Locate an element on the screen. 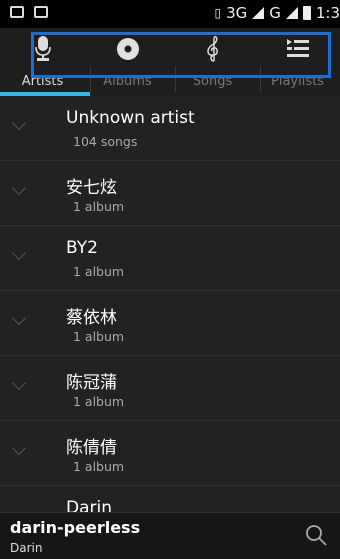 This screenshot has height=559, width=340. list-item: Unknown artist 104 songs is located at coordinates (170, 128).